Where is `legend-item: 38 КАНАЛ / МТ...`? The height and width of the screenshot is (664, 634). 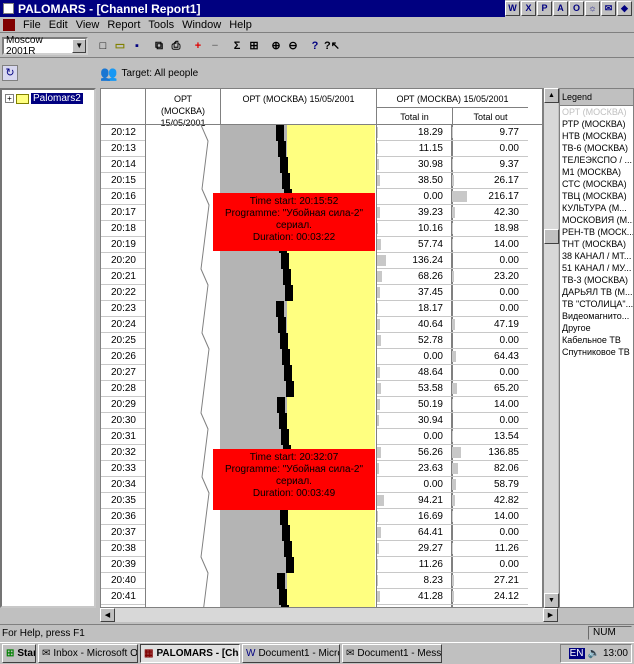 legend-item: 38 КАНАЛ / МТ... is located at coordinates (596, 256).